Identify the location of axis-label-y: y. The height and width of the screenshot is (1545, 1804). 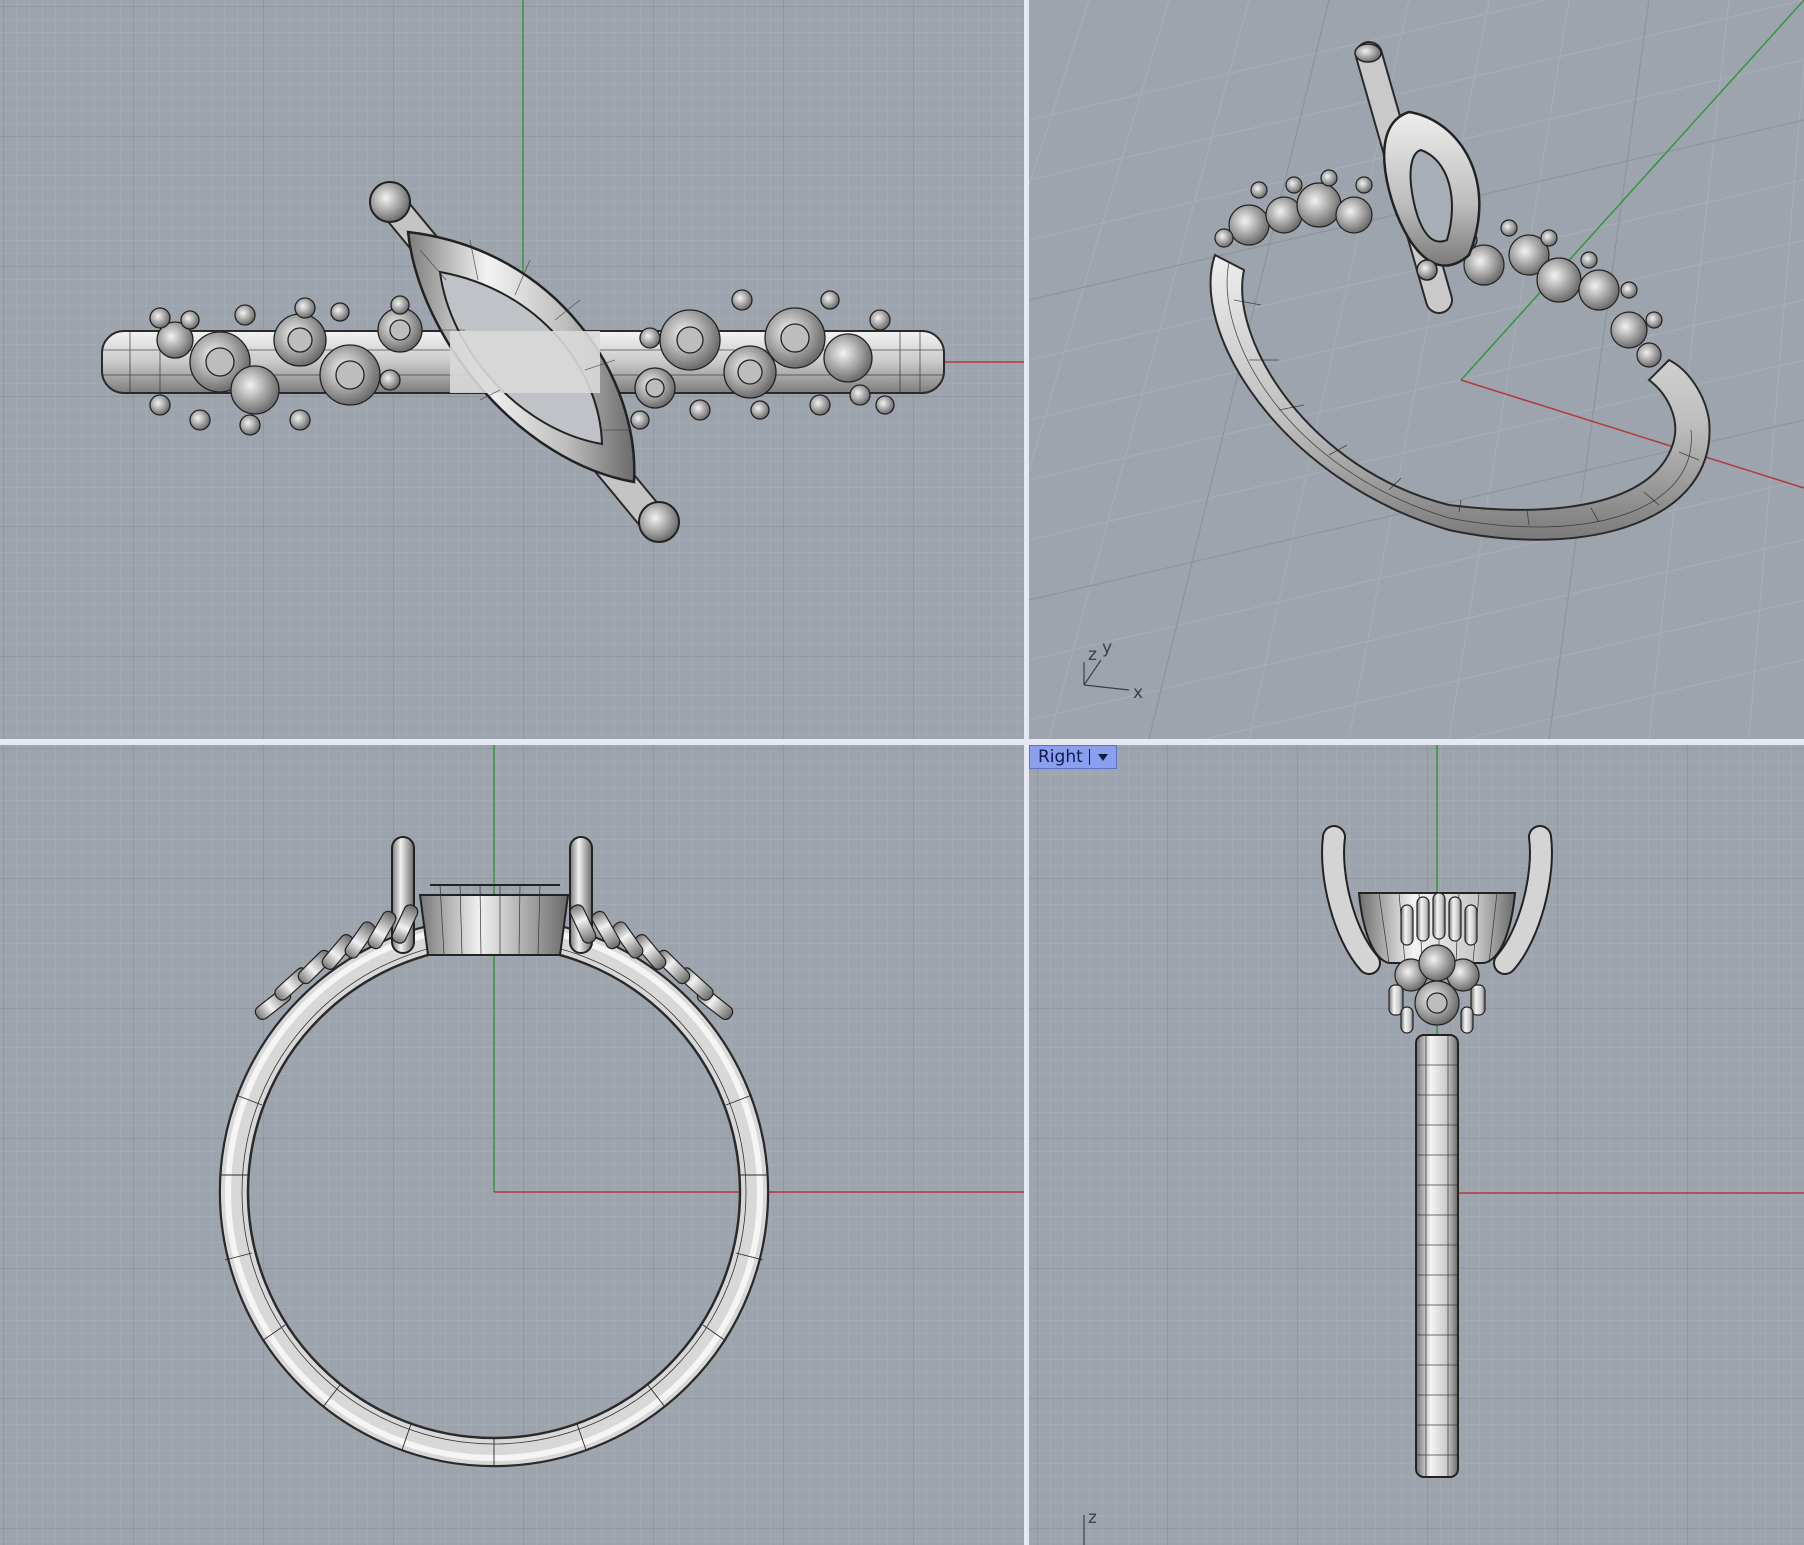
(1107, 648).